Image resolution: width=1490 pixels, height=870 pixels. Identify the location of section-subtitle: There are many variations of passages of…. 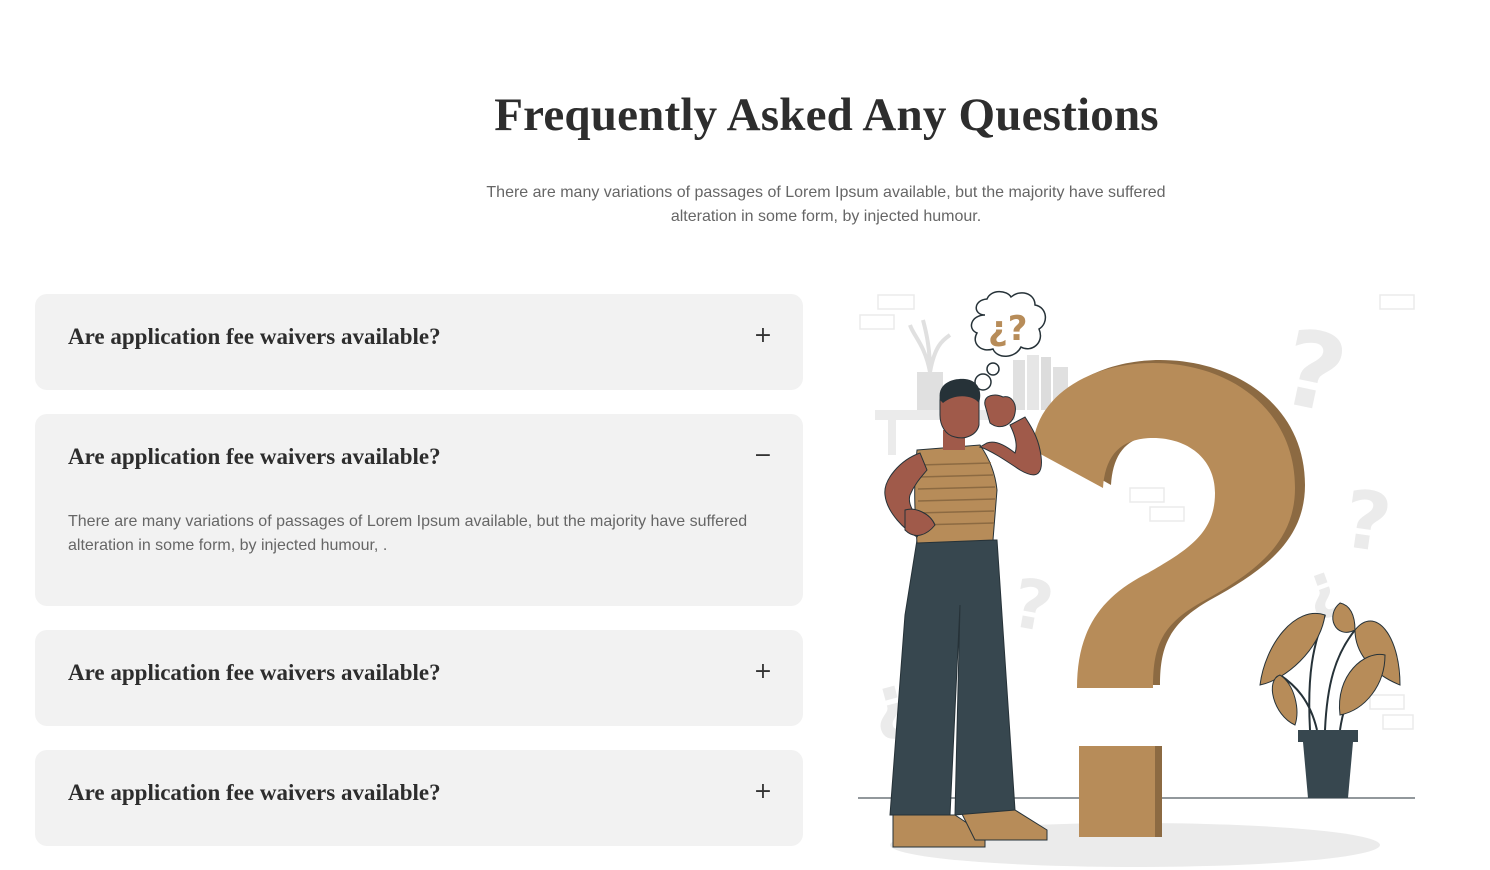
(826, 204).